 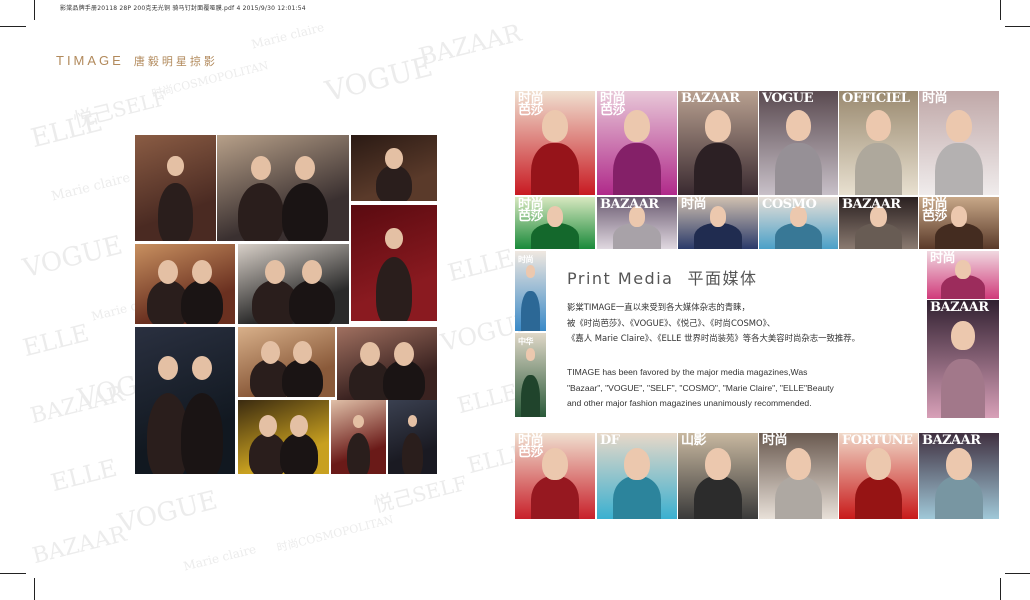 I want to click on description-cn-line: 影棠TIMAGE一直以来受到各大媒体杂志的青睐，, so click(x=658, y=307).